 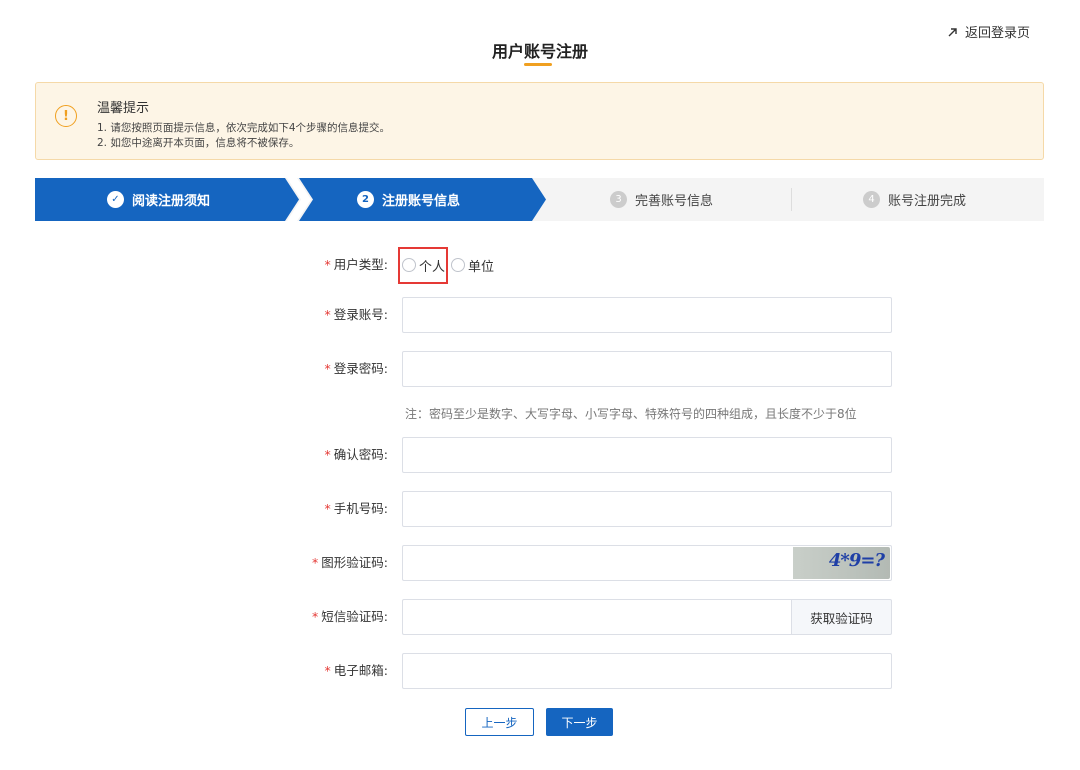 What do you see at coordinates (350, 562) in the screenshot?
I see `captcha-label: * 图形验证码:` at bounding box center [350, 562].